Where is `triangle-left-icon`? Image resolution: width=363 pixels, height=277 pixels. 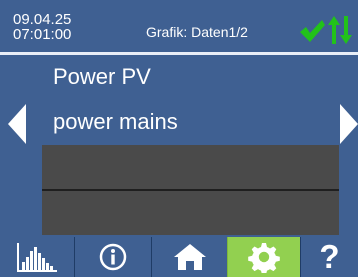
triangle-left-icon is located at coordinates (17, 124).